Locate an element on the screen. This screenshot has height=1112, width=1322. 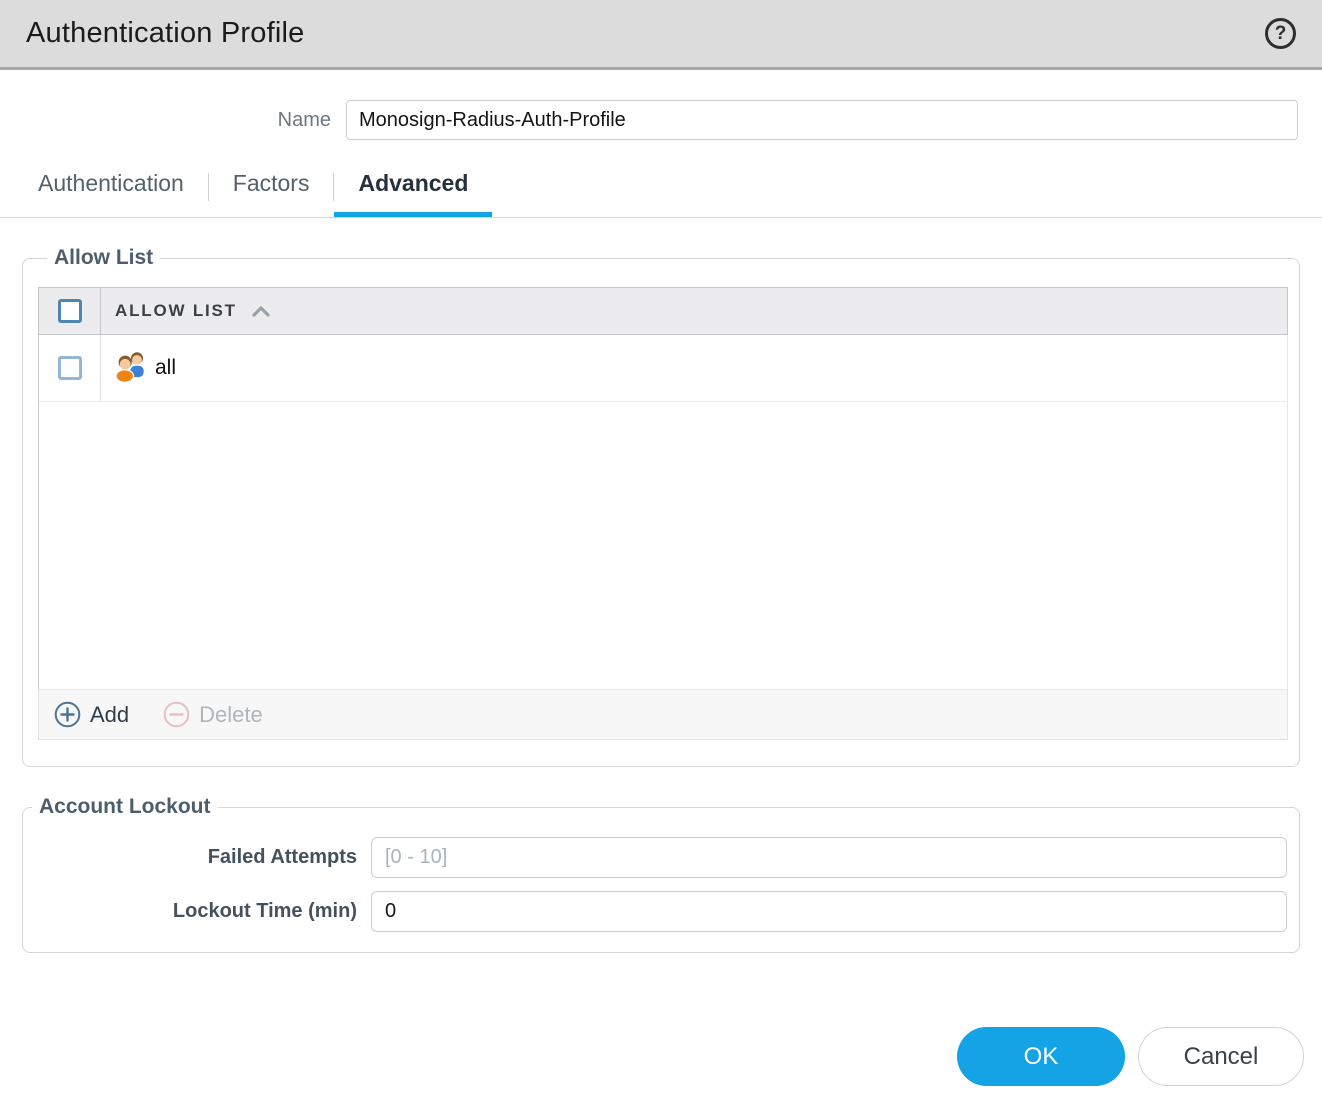
account-lockout-legend: Account Lockout is located at coordinates (125, 806).